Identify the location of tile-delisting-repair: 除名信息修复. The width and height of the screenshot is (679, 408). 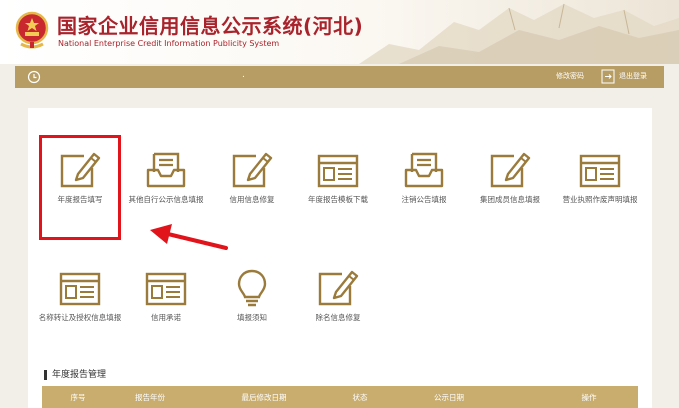
(338, 295).